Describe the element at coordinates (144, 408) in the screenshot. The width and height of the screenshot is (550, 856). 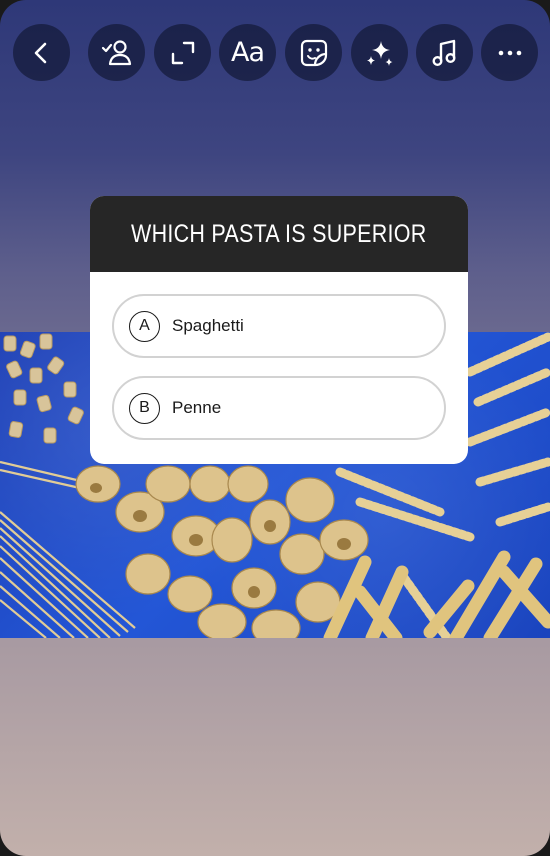
I see `option-letter-badge: B` at that location.